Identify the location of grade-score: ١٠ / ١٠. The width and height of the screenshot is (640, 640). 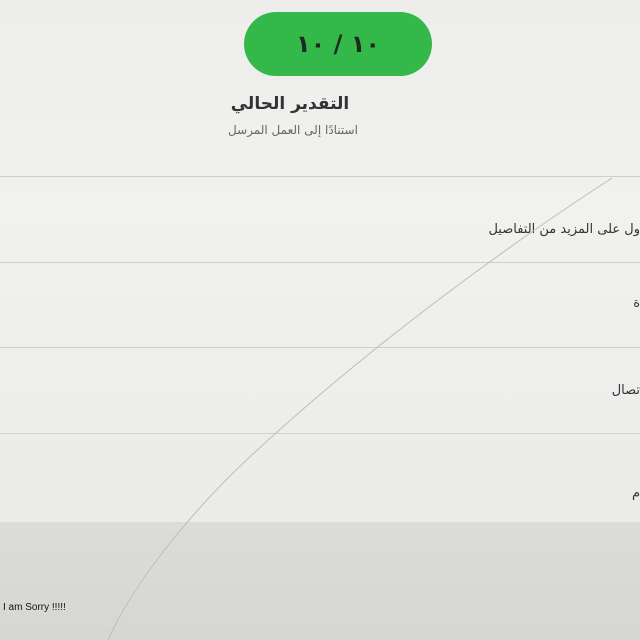
(338, 44).